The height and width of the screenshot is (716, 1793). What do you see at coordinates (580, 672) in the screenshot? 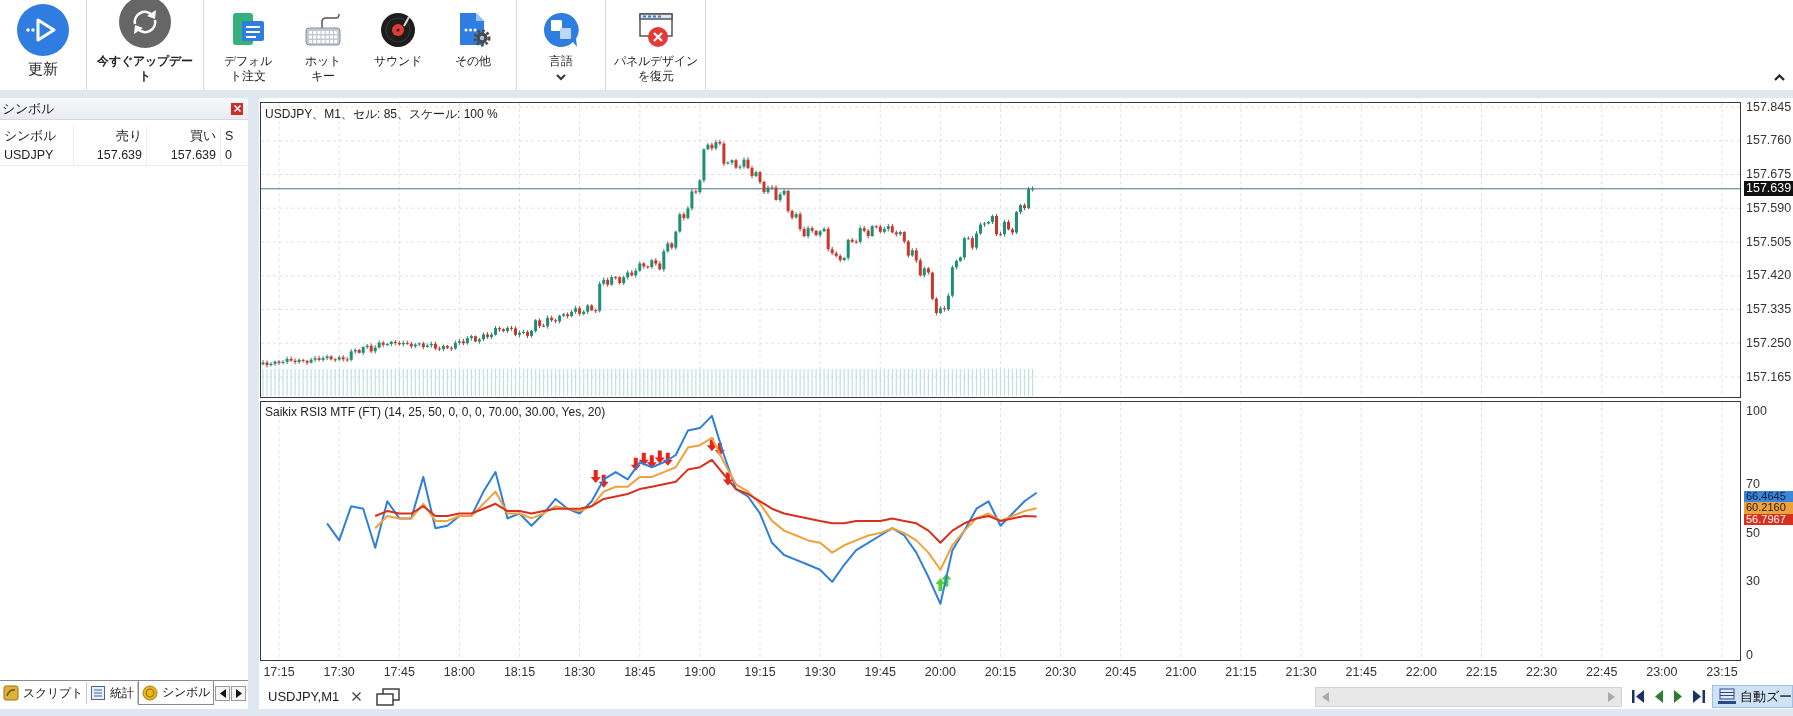
I see `time-label: 18:30` at bounding box center [580, 672].